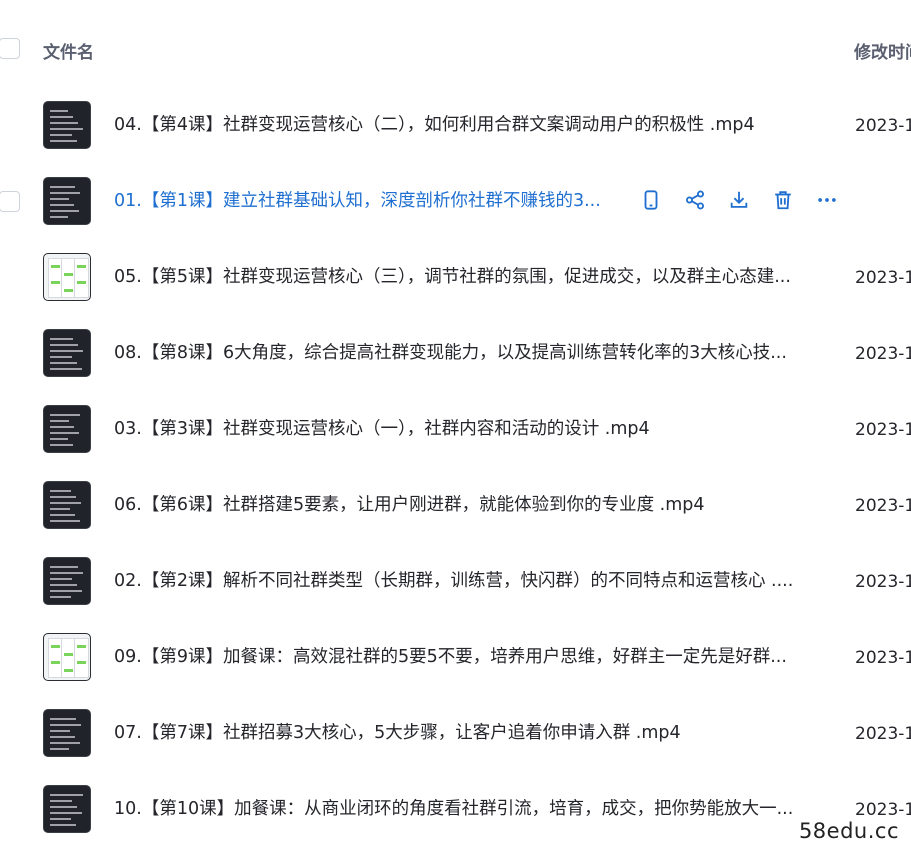 This screenshot has height=857, width=911. I want to click on more-icon, so click(827, 200).